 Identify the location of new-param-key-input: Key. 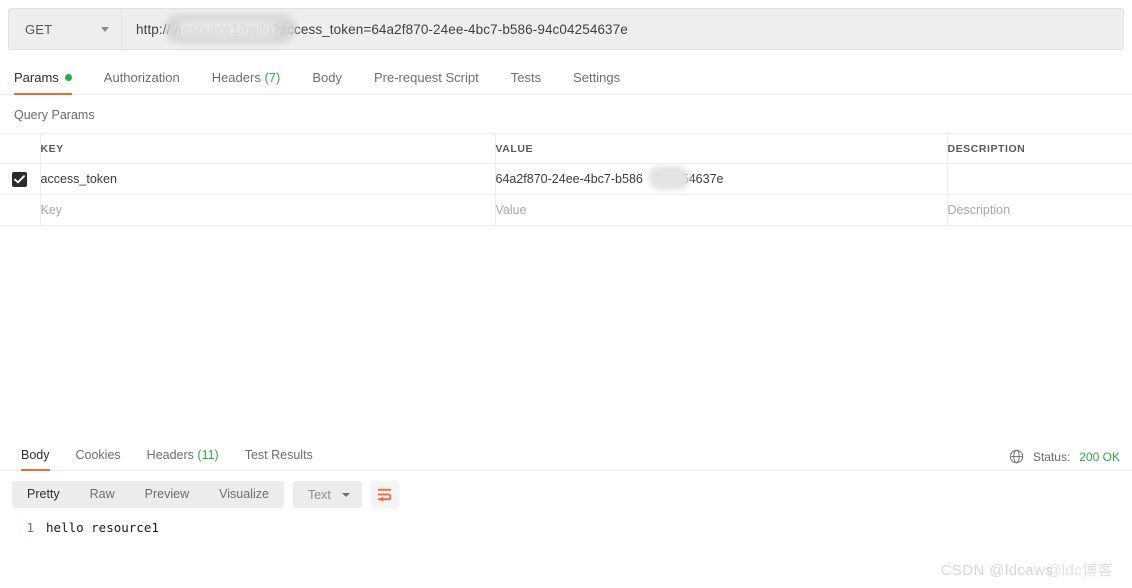
(268, 210).